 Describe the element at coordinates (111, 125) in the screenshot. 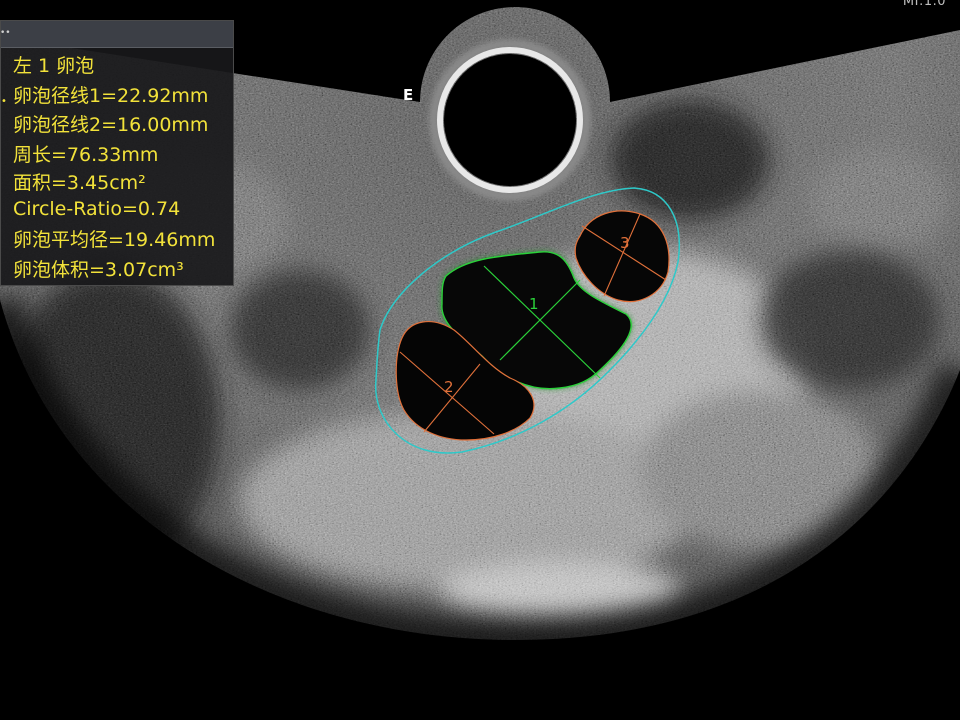

I see `measurement-diameter-2: 卵泡径线2=16.00mm` at that location.